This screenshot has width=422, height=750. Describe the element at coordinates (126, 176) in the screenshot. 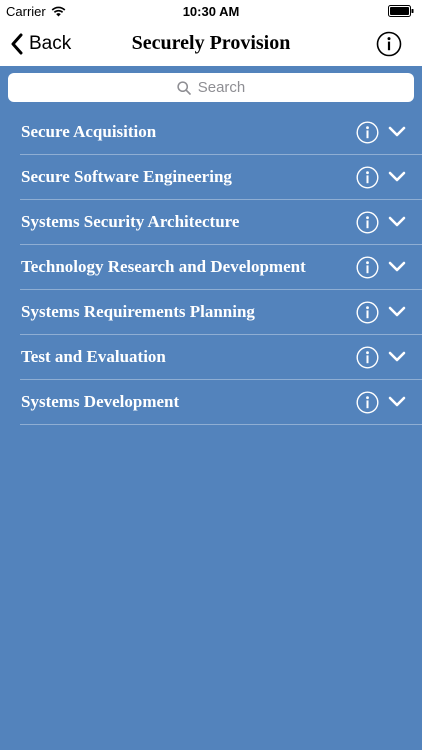

I see `list-item-label: Secure Software Engineering` at that location.